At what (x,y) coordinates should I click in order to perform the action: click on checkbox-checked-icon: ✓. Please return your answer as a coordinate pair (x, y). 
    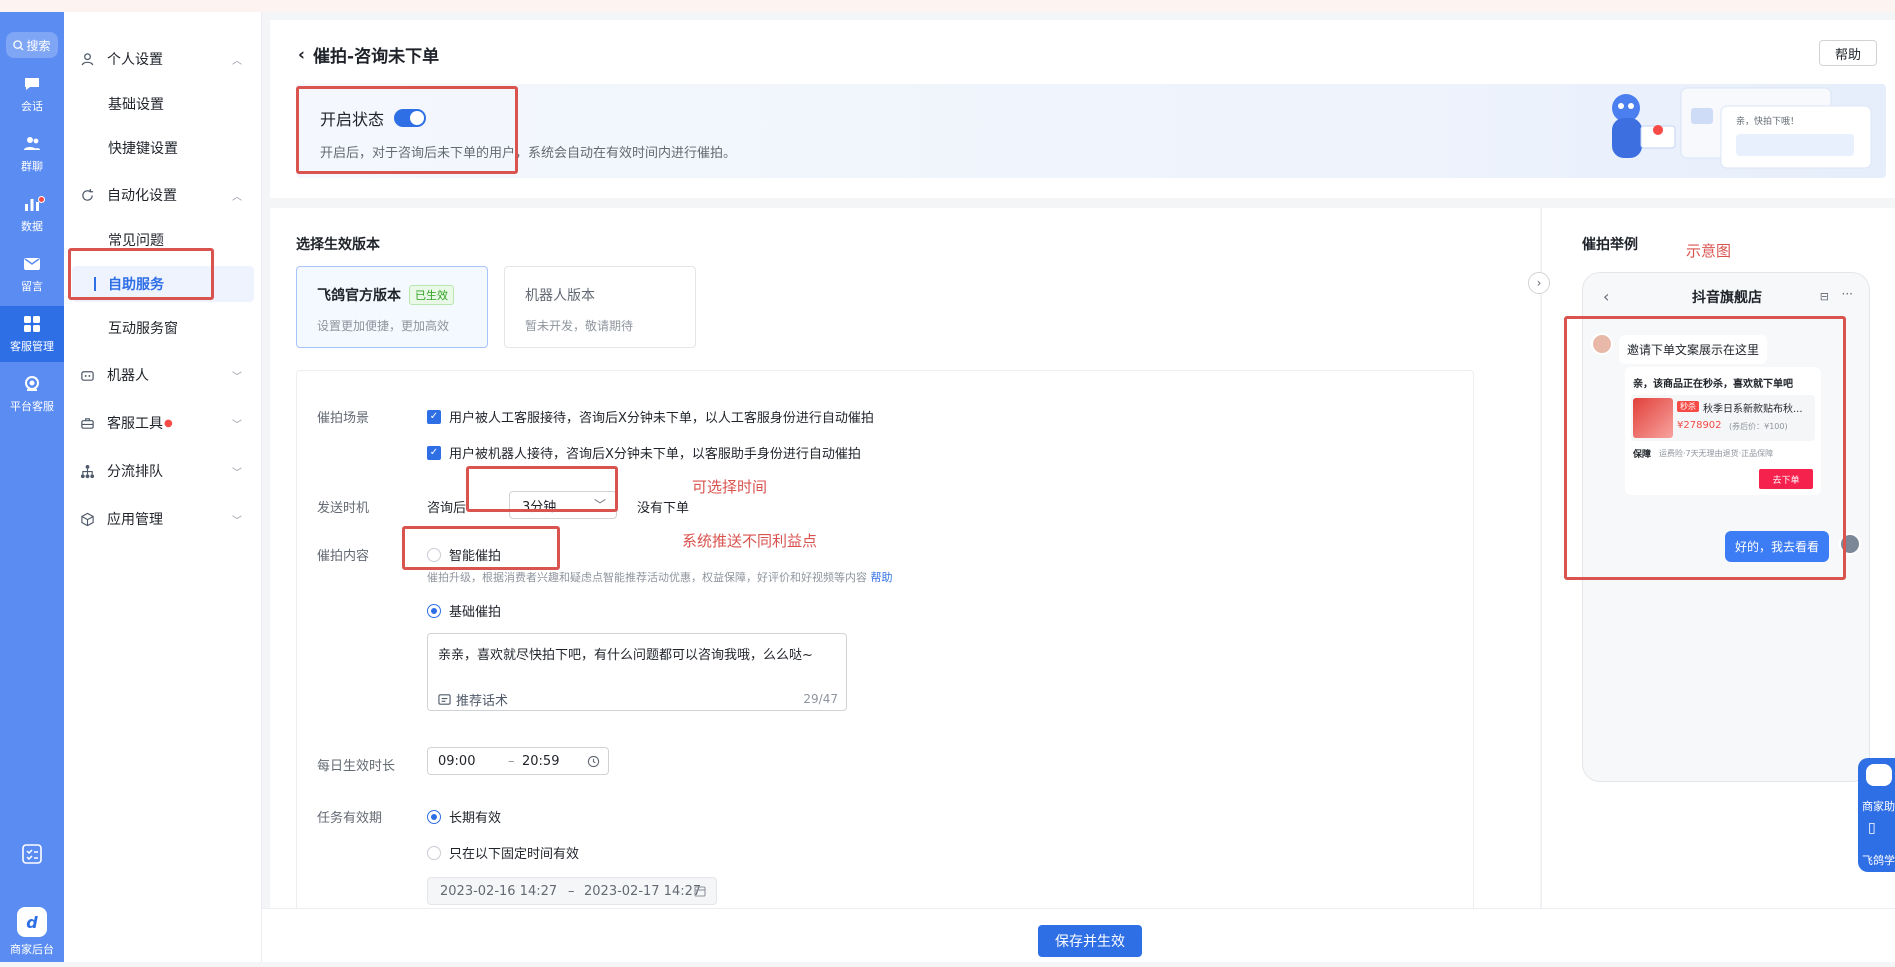
    Looking at the image, I should click on (434, 416).